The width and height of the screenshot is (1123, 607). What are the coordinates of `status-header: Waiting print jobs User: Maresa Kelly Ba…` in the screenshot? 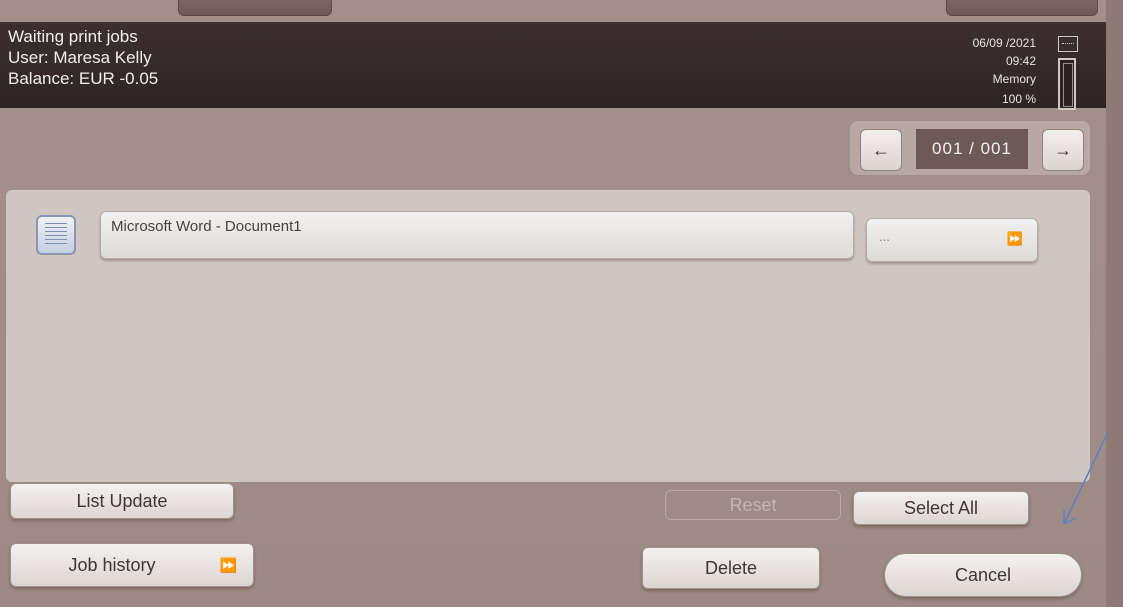 It's located at (553, 66).